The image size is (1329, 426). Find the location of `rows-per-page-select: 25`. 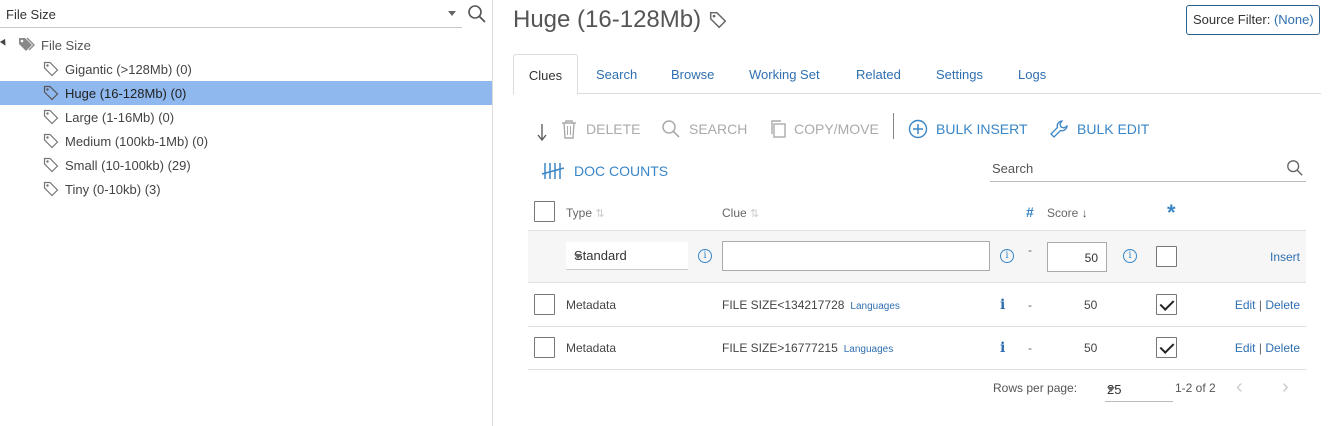

rows-per-page-select: 25 is located at coordinates (1139, 388).